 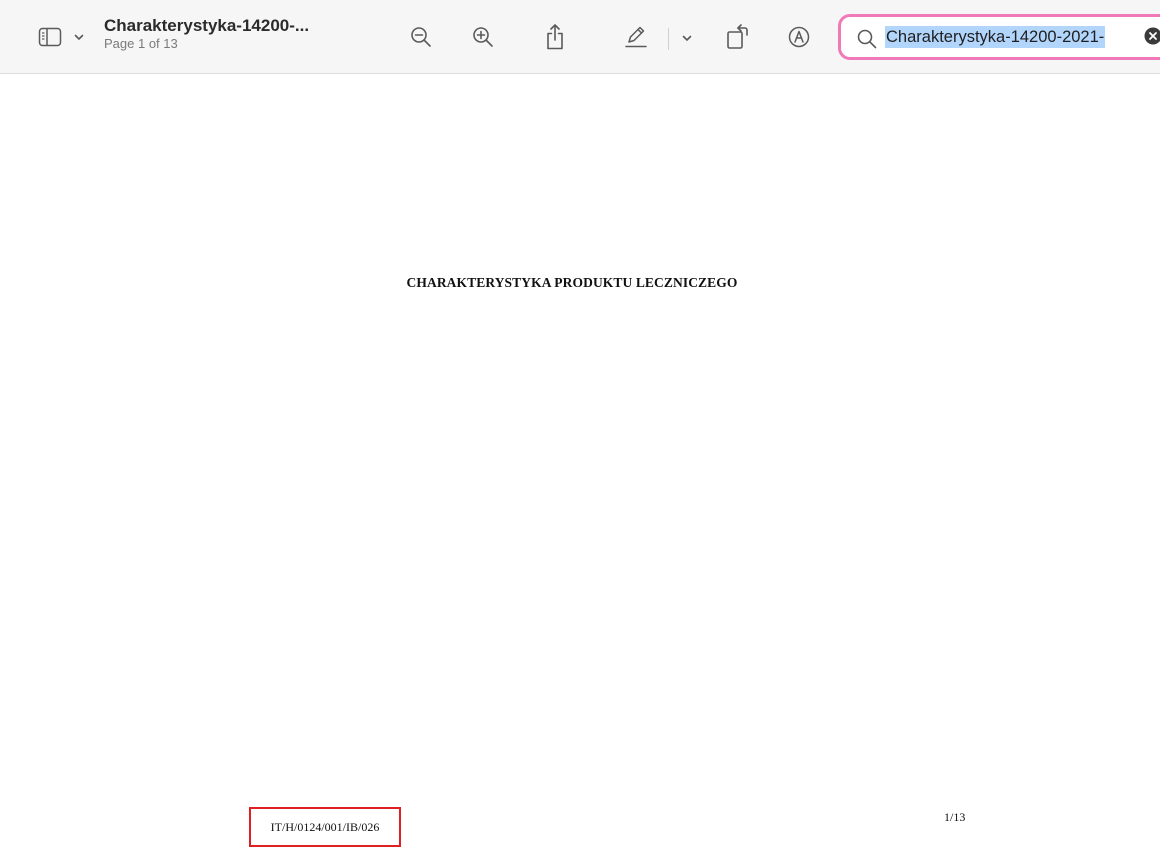 I want to click on document-title-block: Charakterystyka-14200-... Page 1 of 13, so click(x=226, y=34).